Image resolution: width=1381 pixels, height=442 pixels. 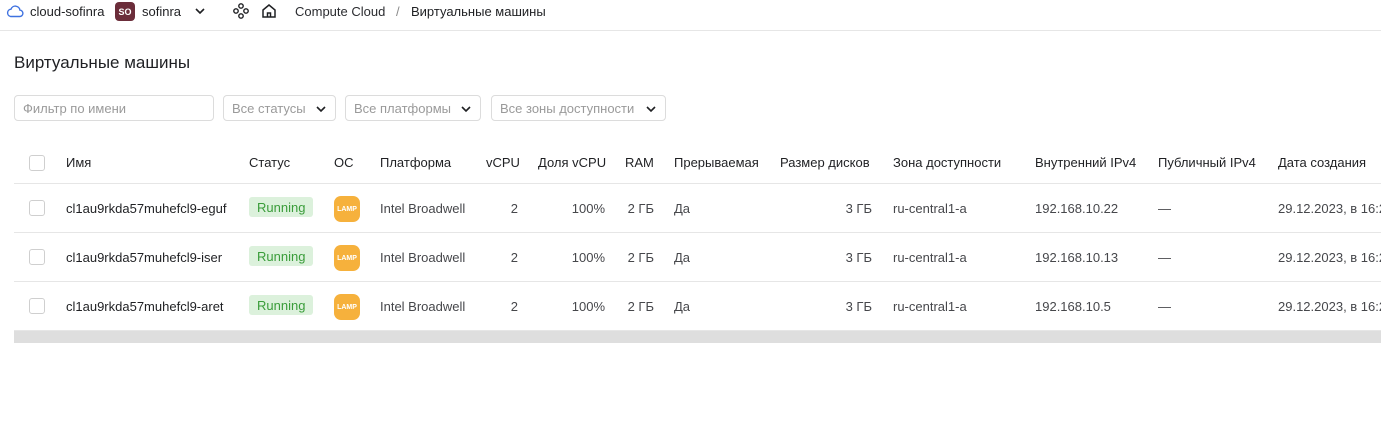 What do you see at coordinates (716, 162) in the screenshot?
I see `column-header-preemptible: Прерываемая` at bounding box center [716, 162].